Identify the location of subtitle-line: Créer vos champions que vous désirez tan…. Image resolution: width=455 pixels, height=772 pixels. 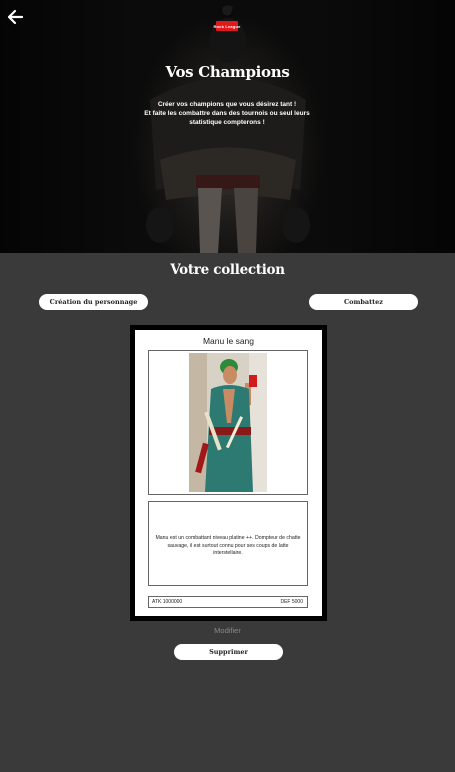
(227, 104).